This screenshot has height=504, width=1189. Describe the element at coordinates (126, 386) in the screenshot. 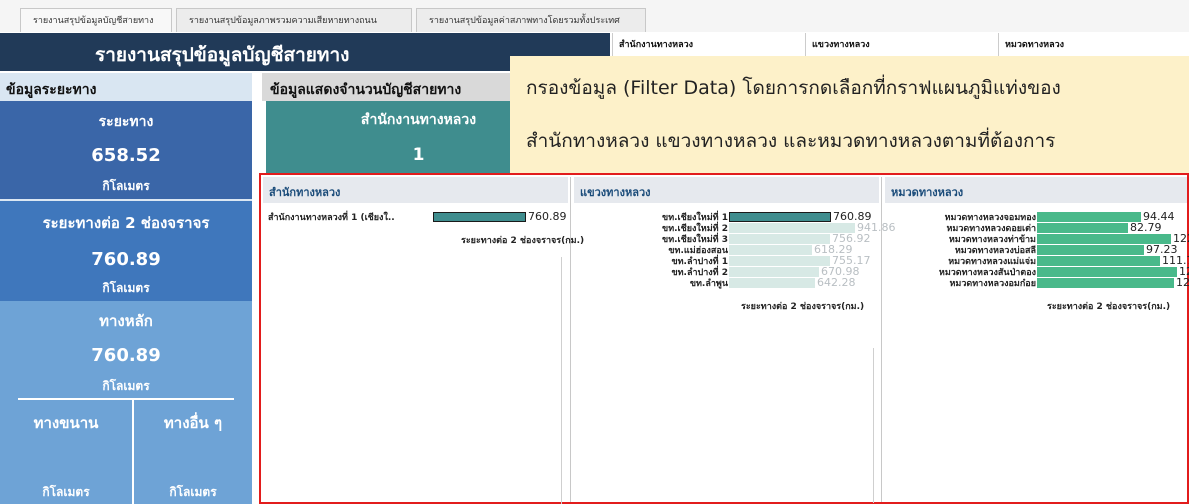

I see `kpi-main-road-unit: กิโลเมตร` at that location.